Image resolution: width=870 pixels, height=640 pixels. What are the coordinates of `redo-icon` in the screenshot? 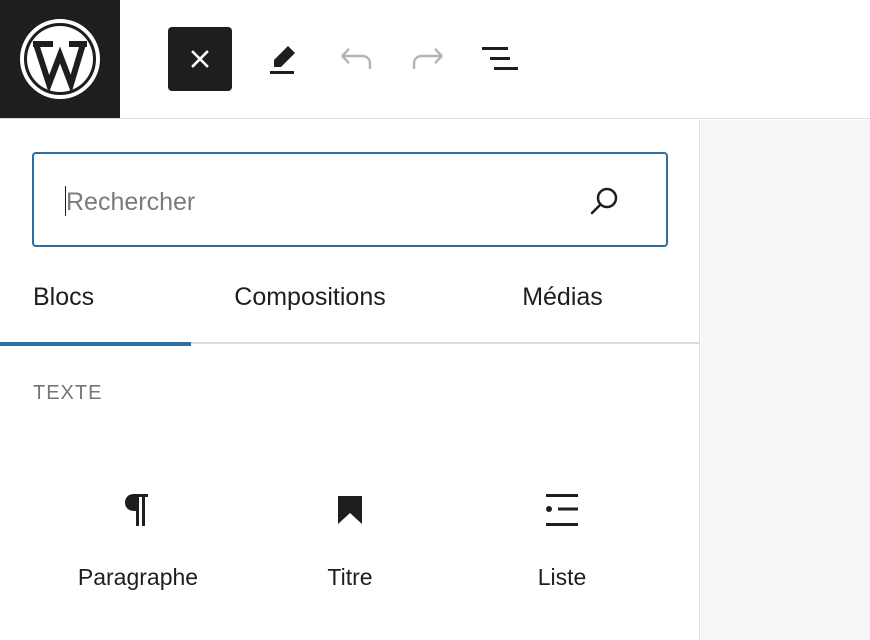 It's located at (427, 58).